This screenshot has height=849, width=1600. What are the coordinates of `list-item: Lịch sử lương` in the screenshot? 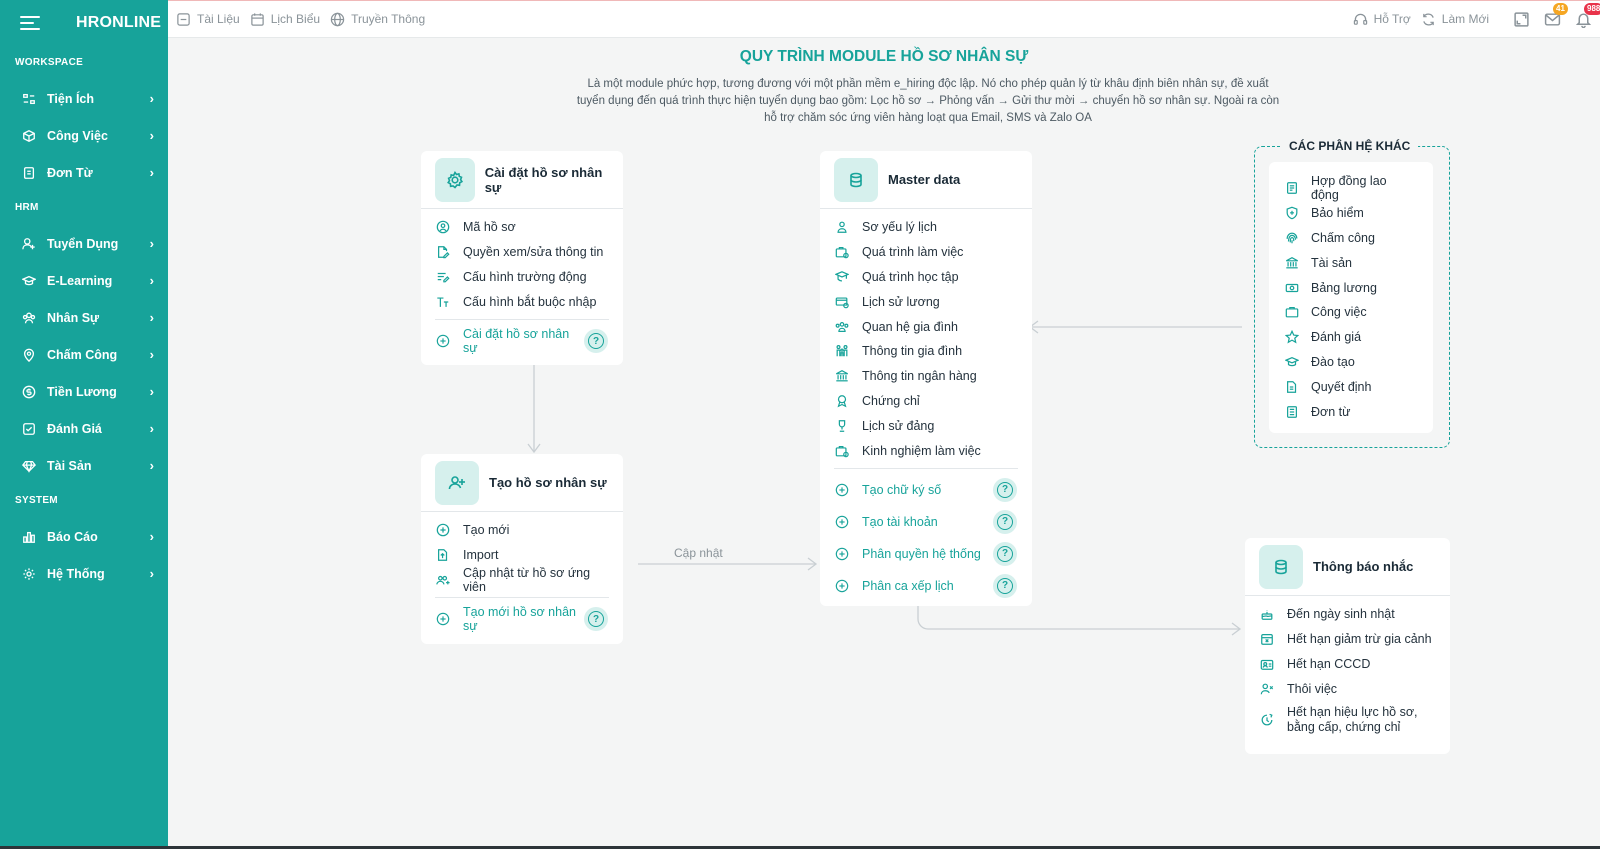 It's located at (926, 301).